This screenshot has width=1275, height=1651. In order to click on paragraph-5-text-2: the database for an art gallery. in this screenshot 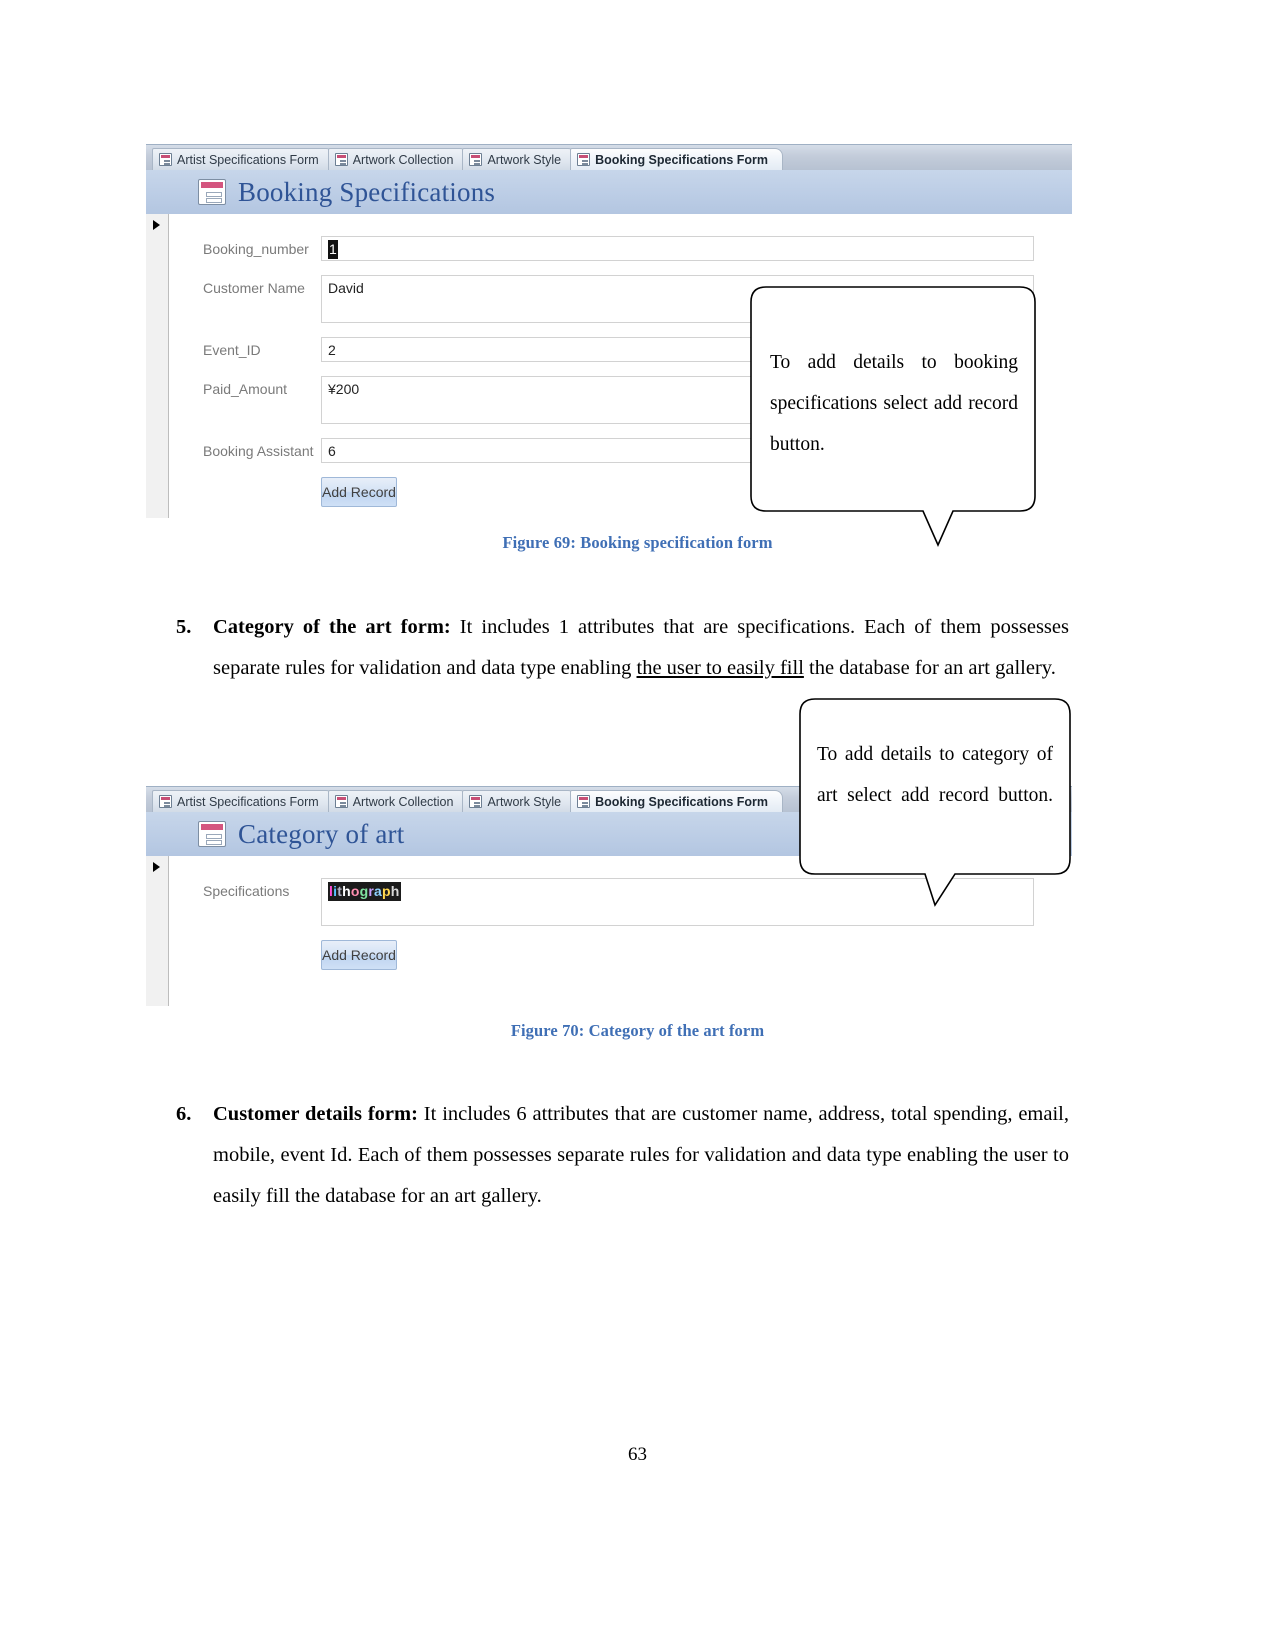, I will do `click(929, 668)`.